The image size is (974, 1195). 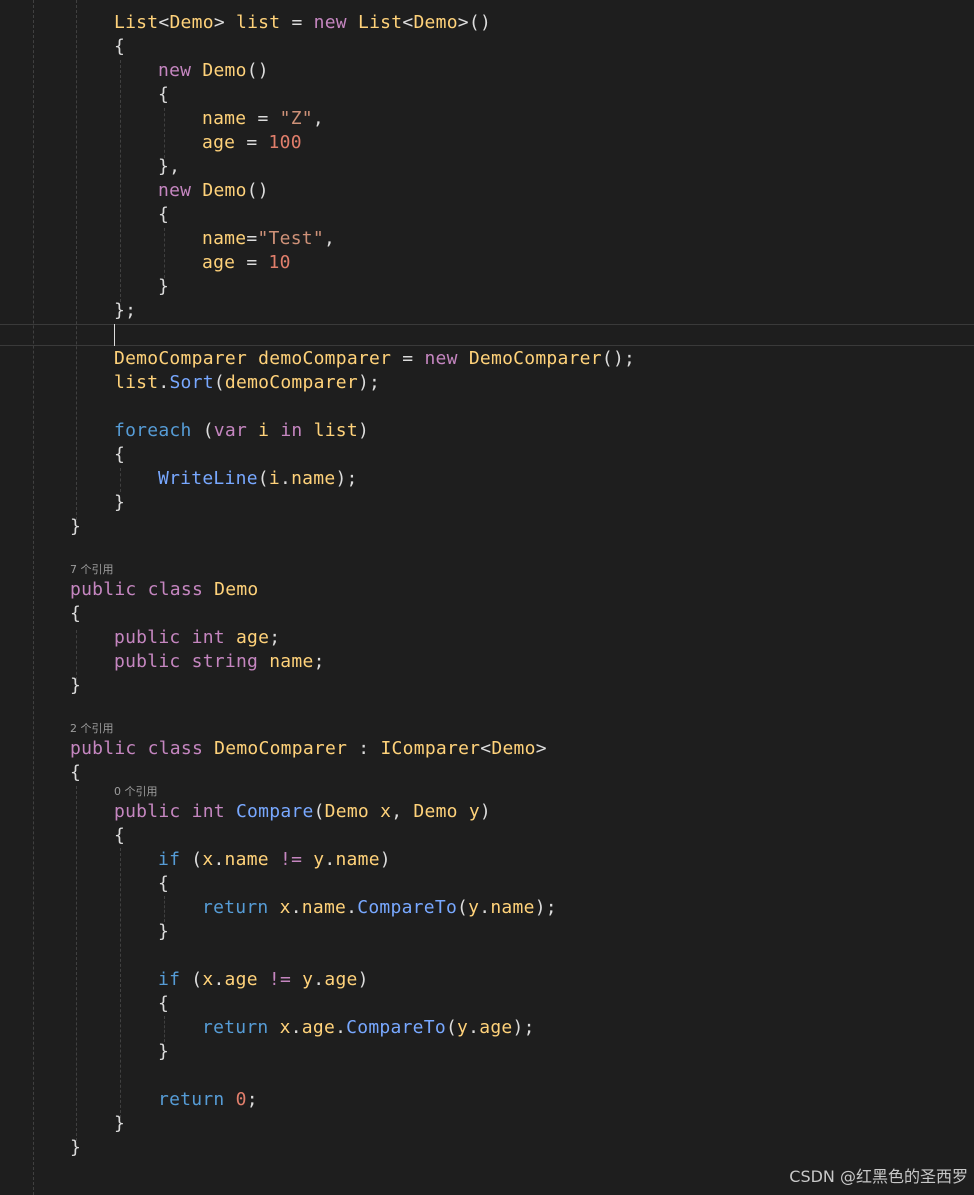 I want to click on code-token: :, so click(x=369, y=748).